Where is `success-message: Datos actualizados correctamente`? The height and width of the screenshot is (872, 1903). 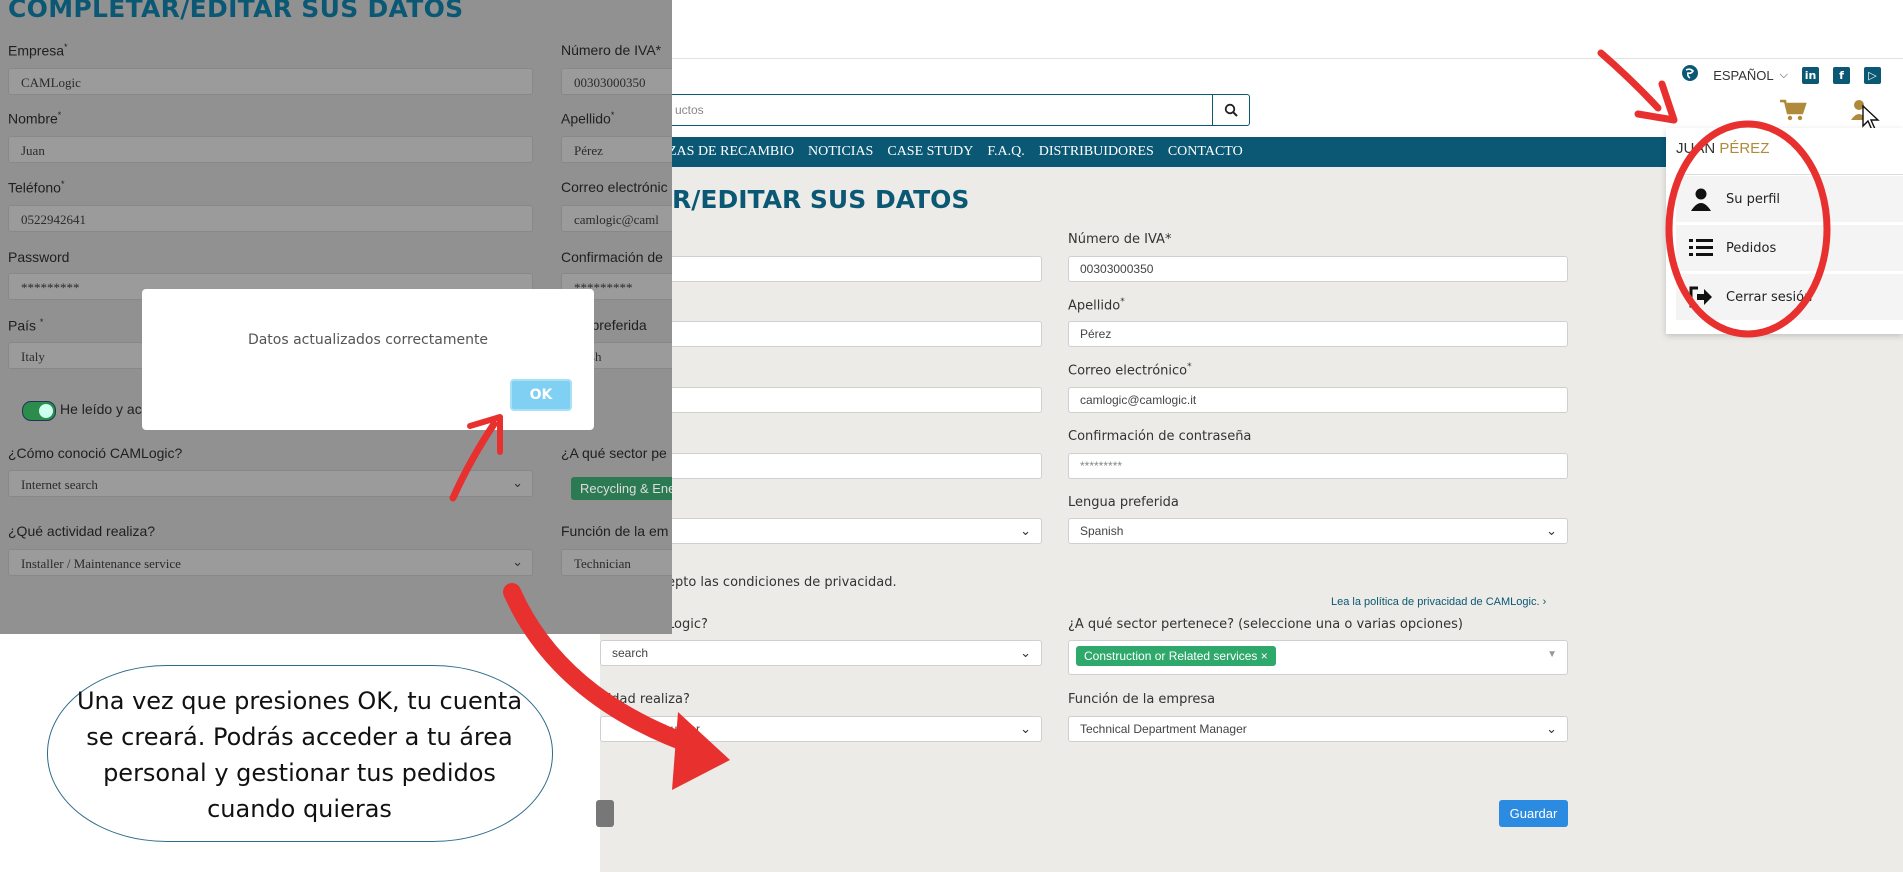 success-message: Datos actualizados correctamente is located at coordinates (368, 340).